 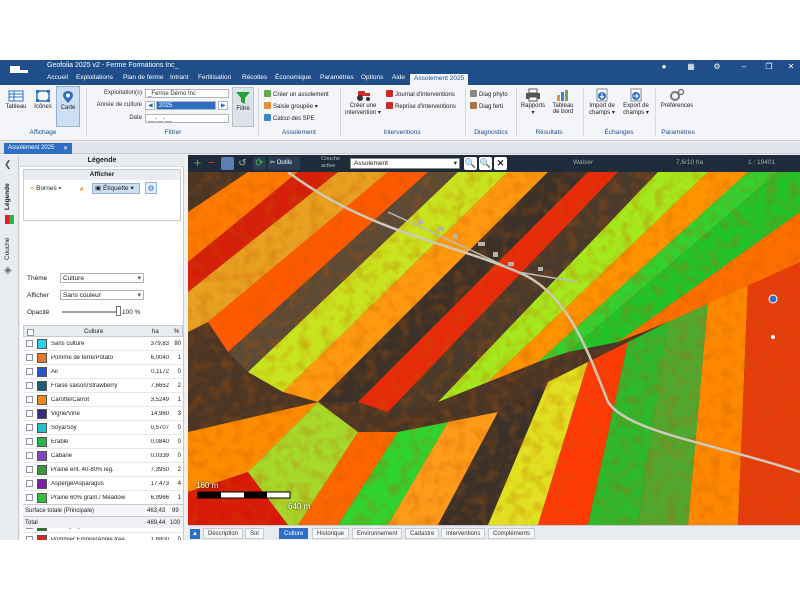 What do you see at coordinates (470, 163) in the screenshot?
I see `zoom-in-icon: 🔍` at bounding box center [470, 163].